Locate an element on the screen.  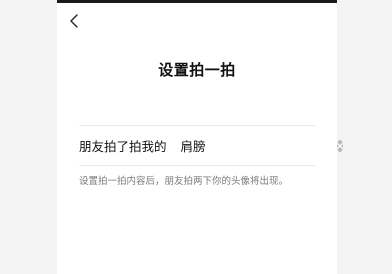
pat-text-row: 朋友拍了拍我的 is located at coordinates (211, 145).